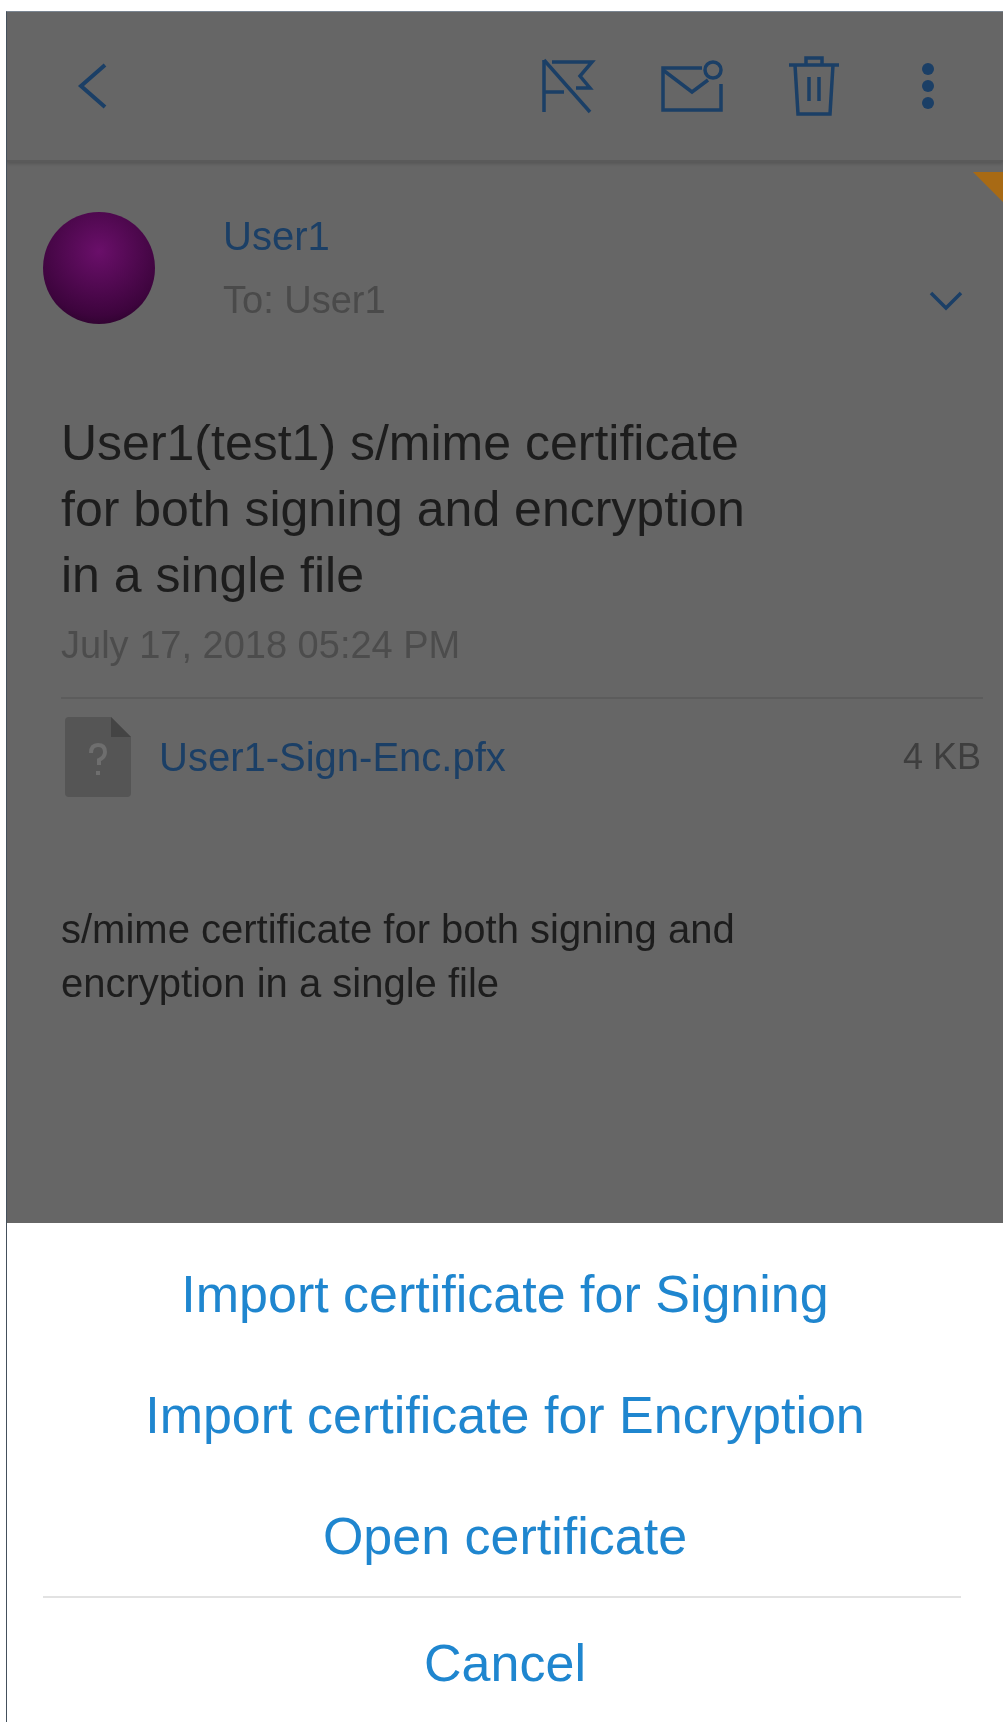 This screenshot has width=1003, height=1722. Describe the element at coordinates (505, 1293) in the screenshot. I see `action-option: Import certificate for Signing` at that location.